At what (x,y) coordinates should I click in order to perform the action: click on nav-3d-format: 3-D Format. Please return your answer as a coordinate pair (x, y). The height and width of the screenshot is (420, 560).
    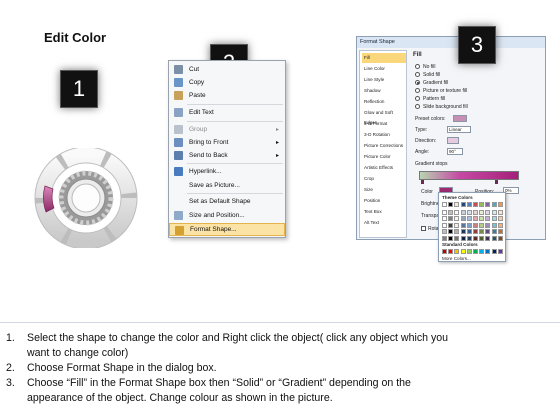
    Looking at the image, I should click on (384, 124).